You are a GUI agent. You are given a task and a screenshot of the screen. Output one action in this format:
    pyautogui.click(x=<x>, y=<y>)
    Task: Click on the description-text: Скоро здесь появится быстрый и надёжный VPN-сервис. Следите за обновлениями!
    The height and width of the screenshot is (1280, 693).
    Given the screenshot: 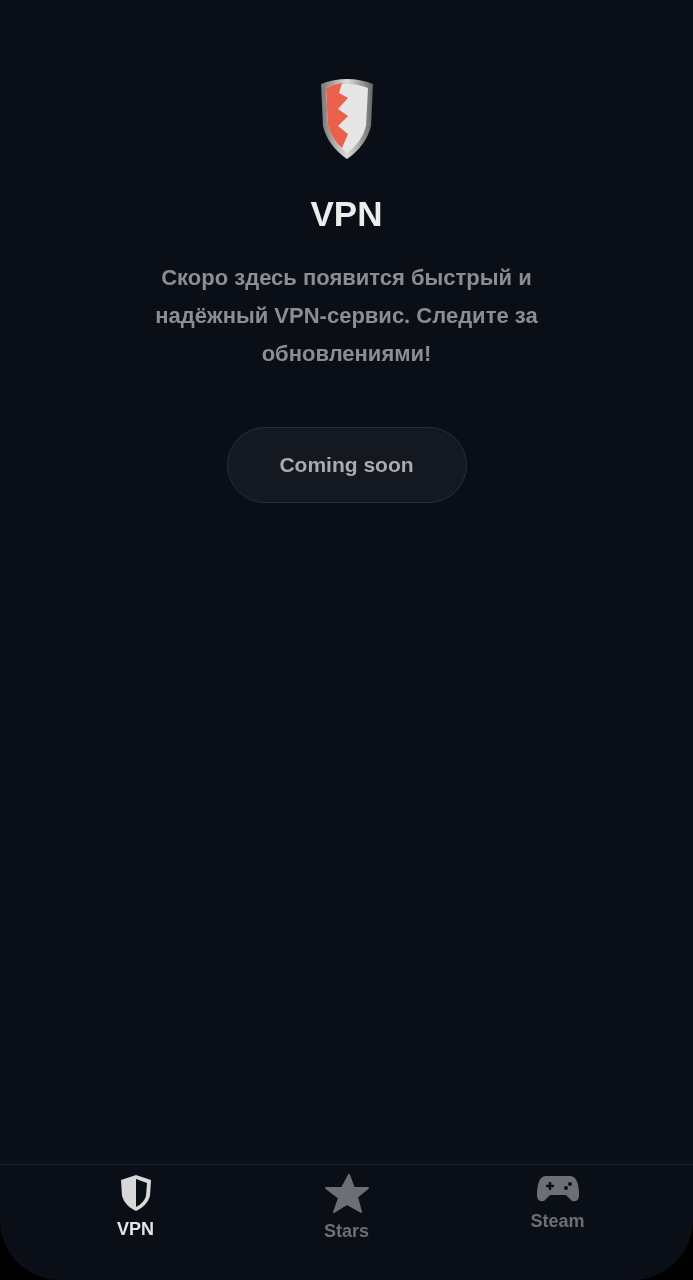 What is the action you would take?
    pyautogui.click(x=346, y=315)
    